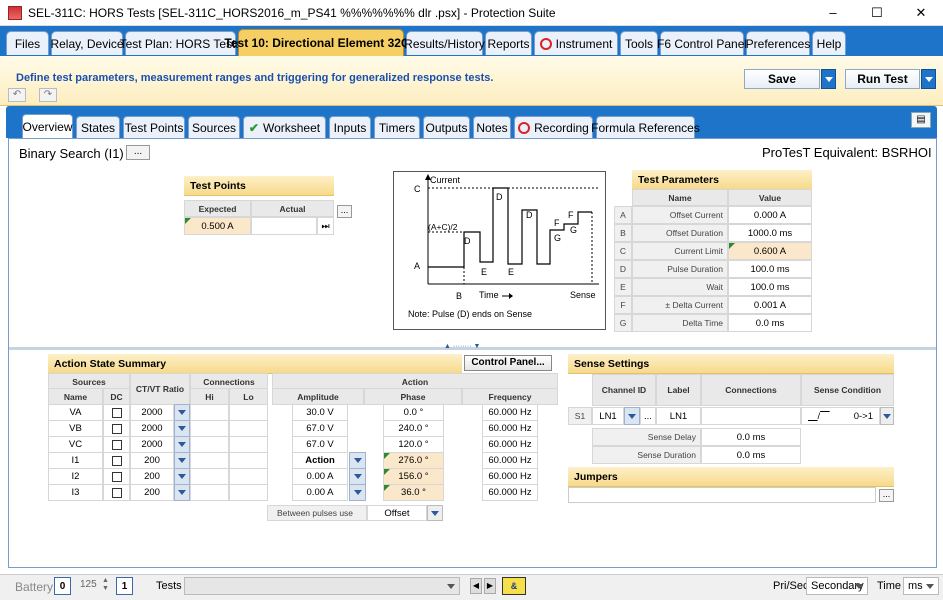 The width and height of the screenshot is (943, 600). What do you see at coordinates (413, 444) in the screenshot?
I see `phase-value: 120.0 °` at bounding box center [413, 444].